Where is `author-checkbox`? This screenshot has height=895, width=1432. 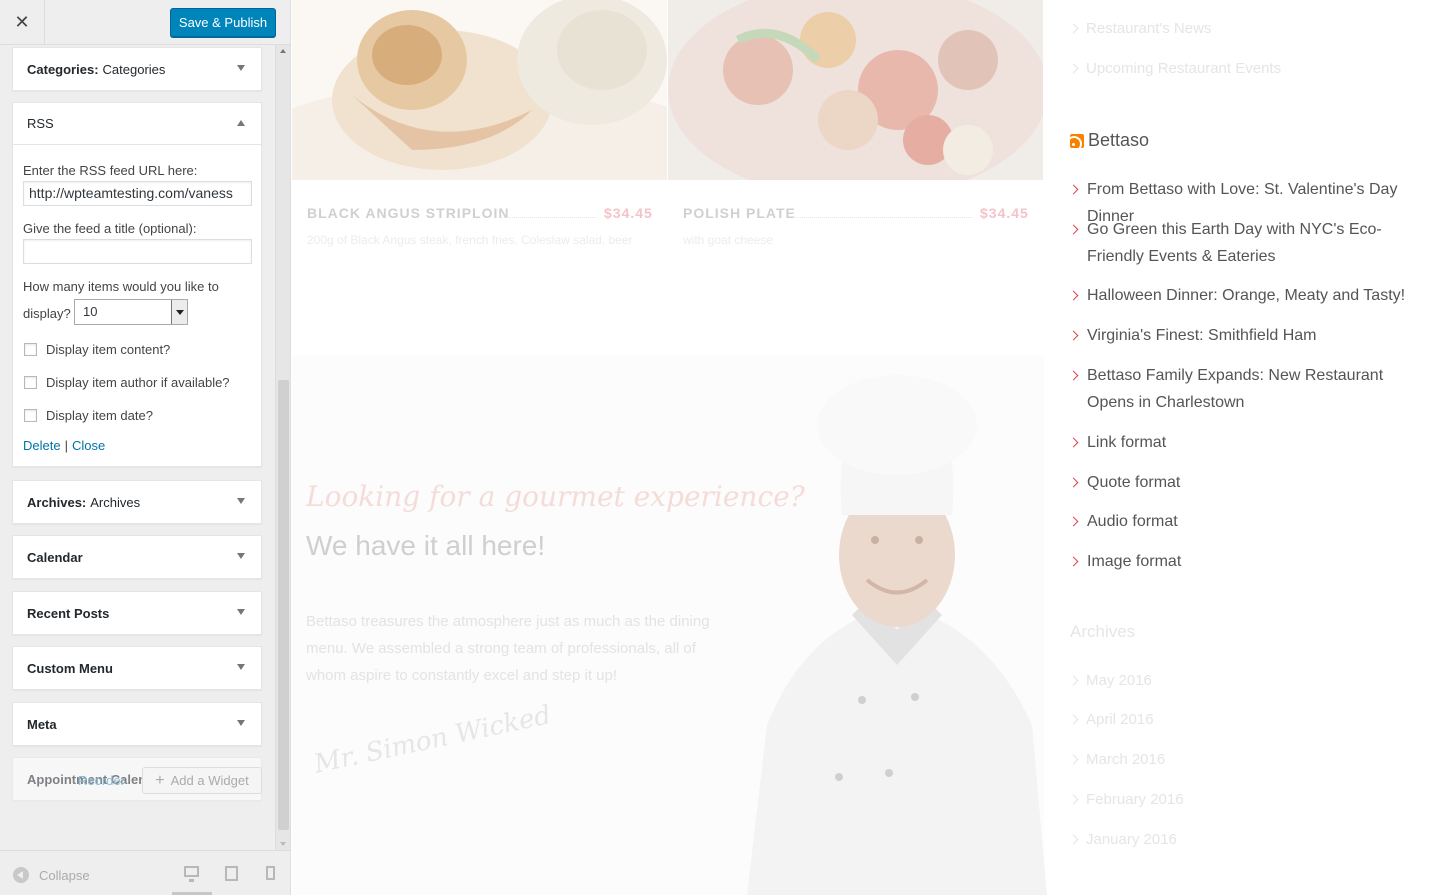 author-checkbox is located at coordinates (30, 382).